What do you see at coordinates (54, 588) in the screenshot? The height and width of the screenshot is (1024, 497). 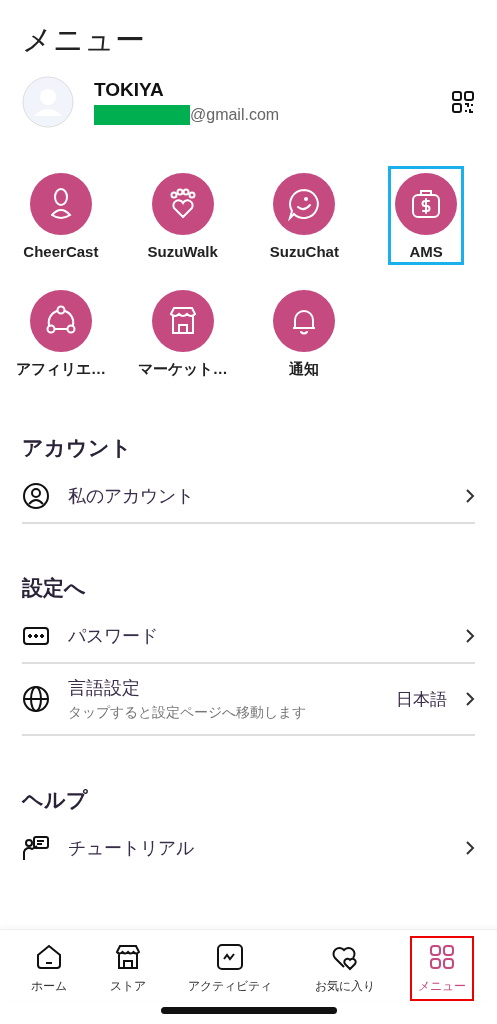 I see `section-heading: 設定へ` at bounding box center [54, 588].